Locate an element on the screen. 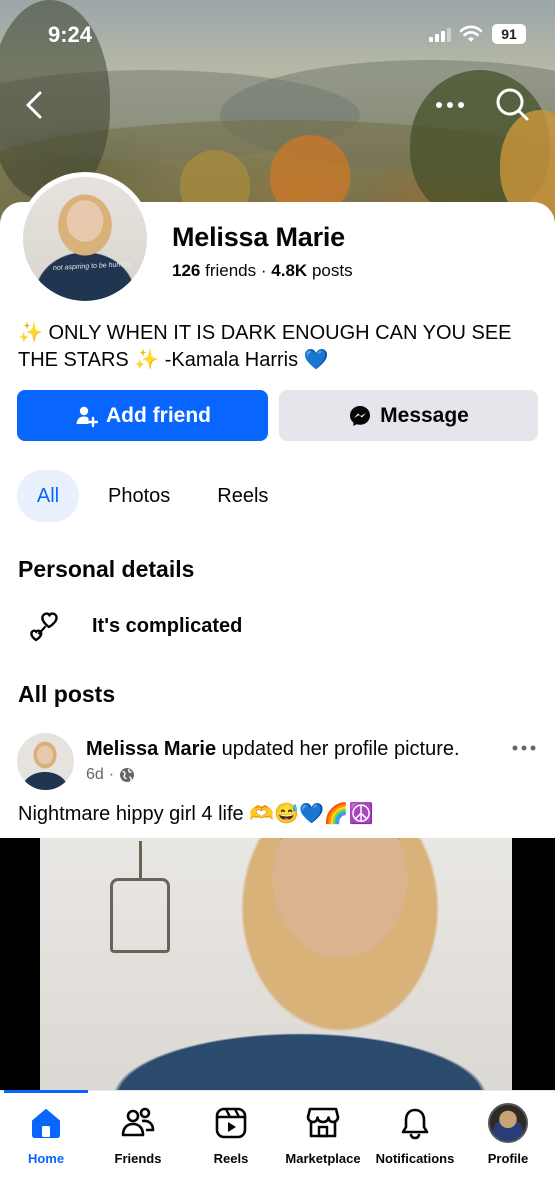  relationship-status: It's complicated is located at coordinates (167, 625).